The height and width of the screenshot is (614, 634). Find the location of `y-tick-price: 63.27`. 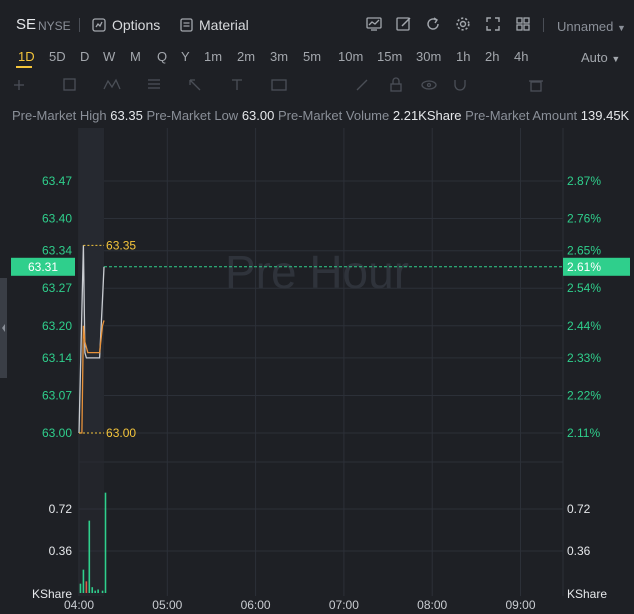

y-tick-price: 63.27 is located at coordinates (57, 288).